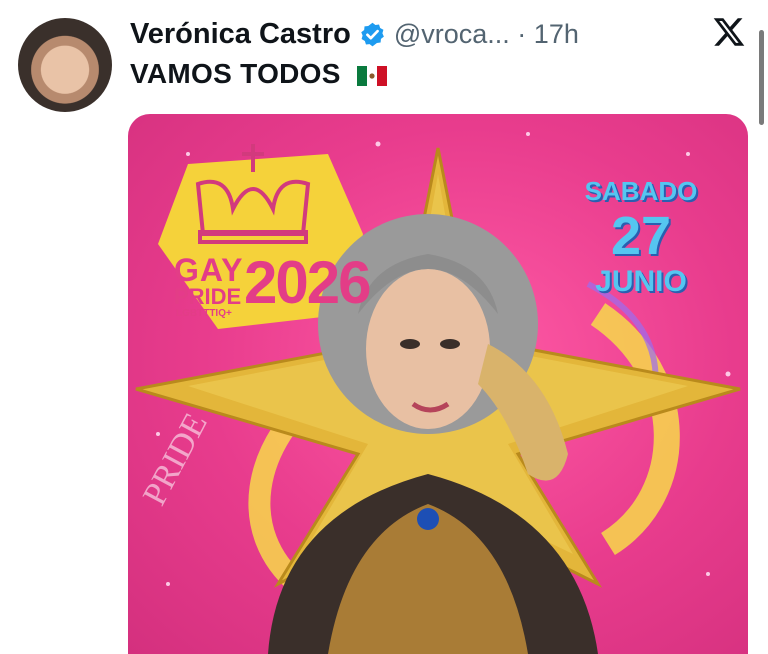  I want to click on scrollbar, so click(761, 77).